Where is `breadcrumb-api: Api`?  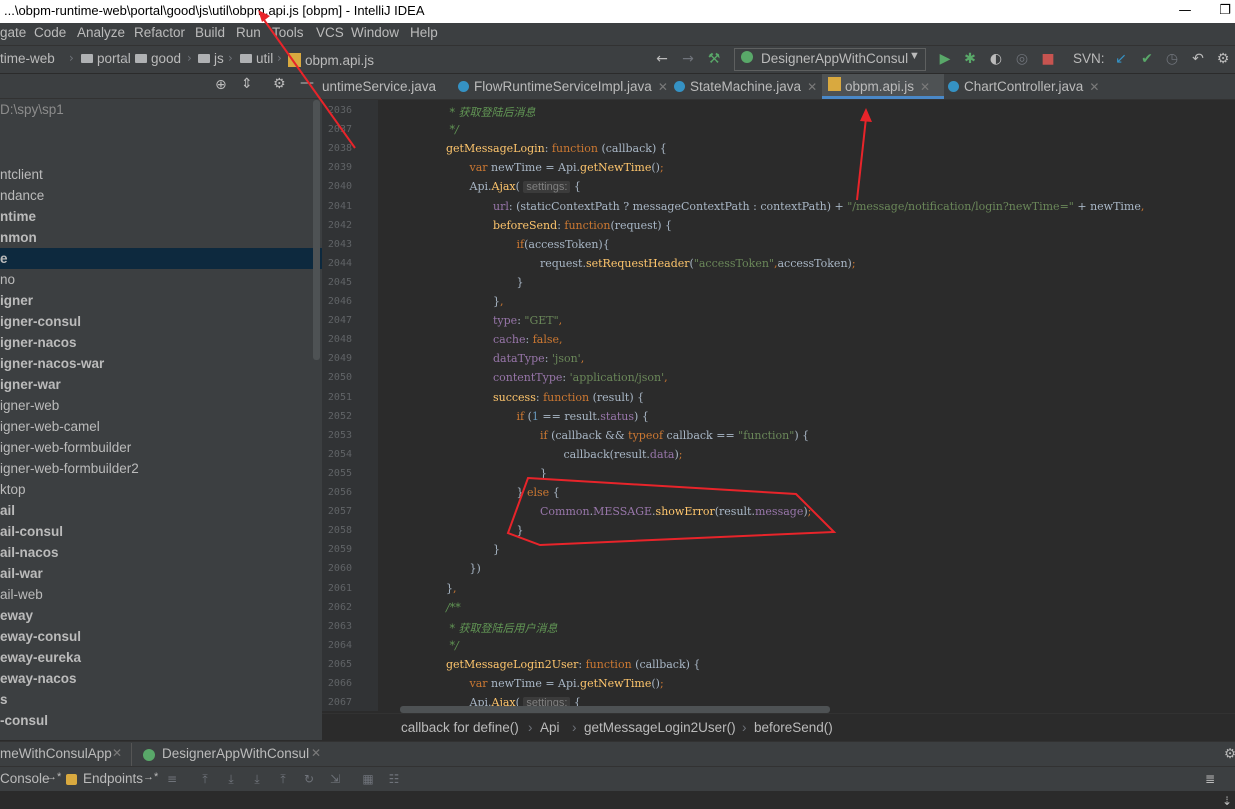 breadcrumb-api: Api is located at coordinates (550, 727).